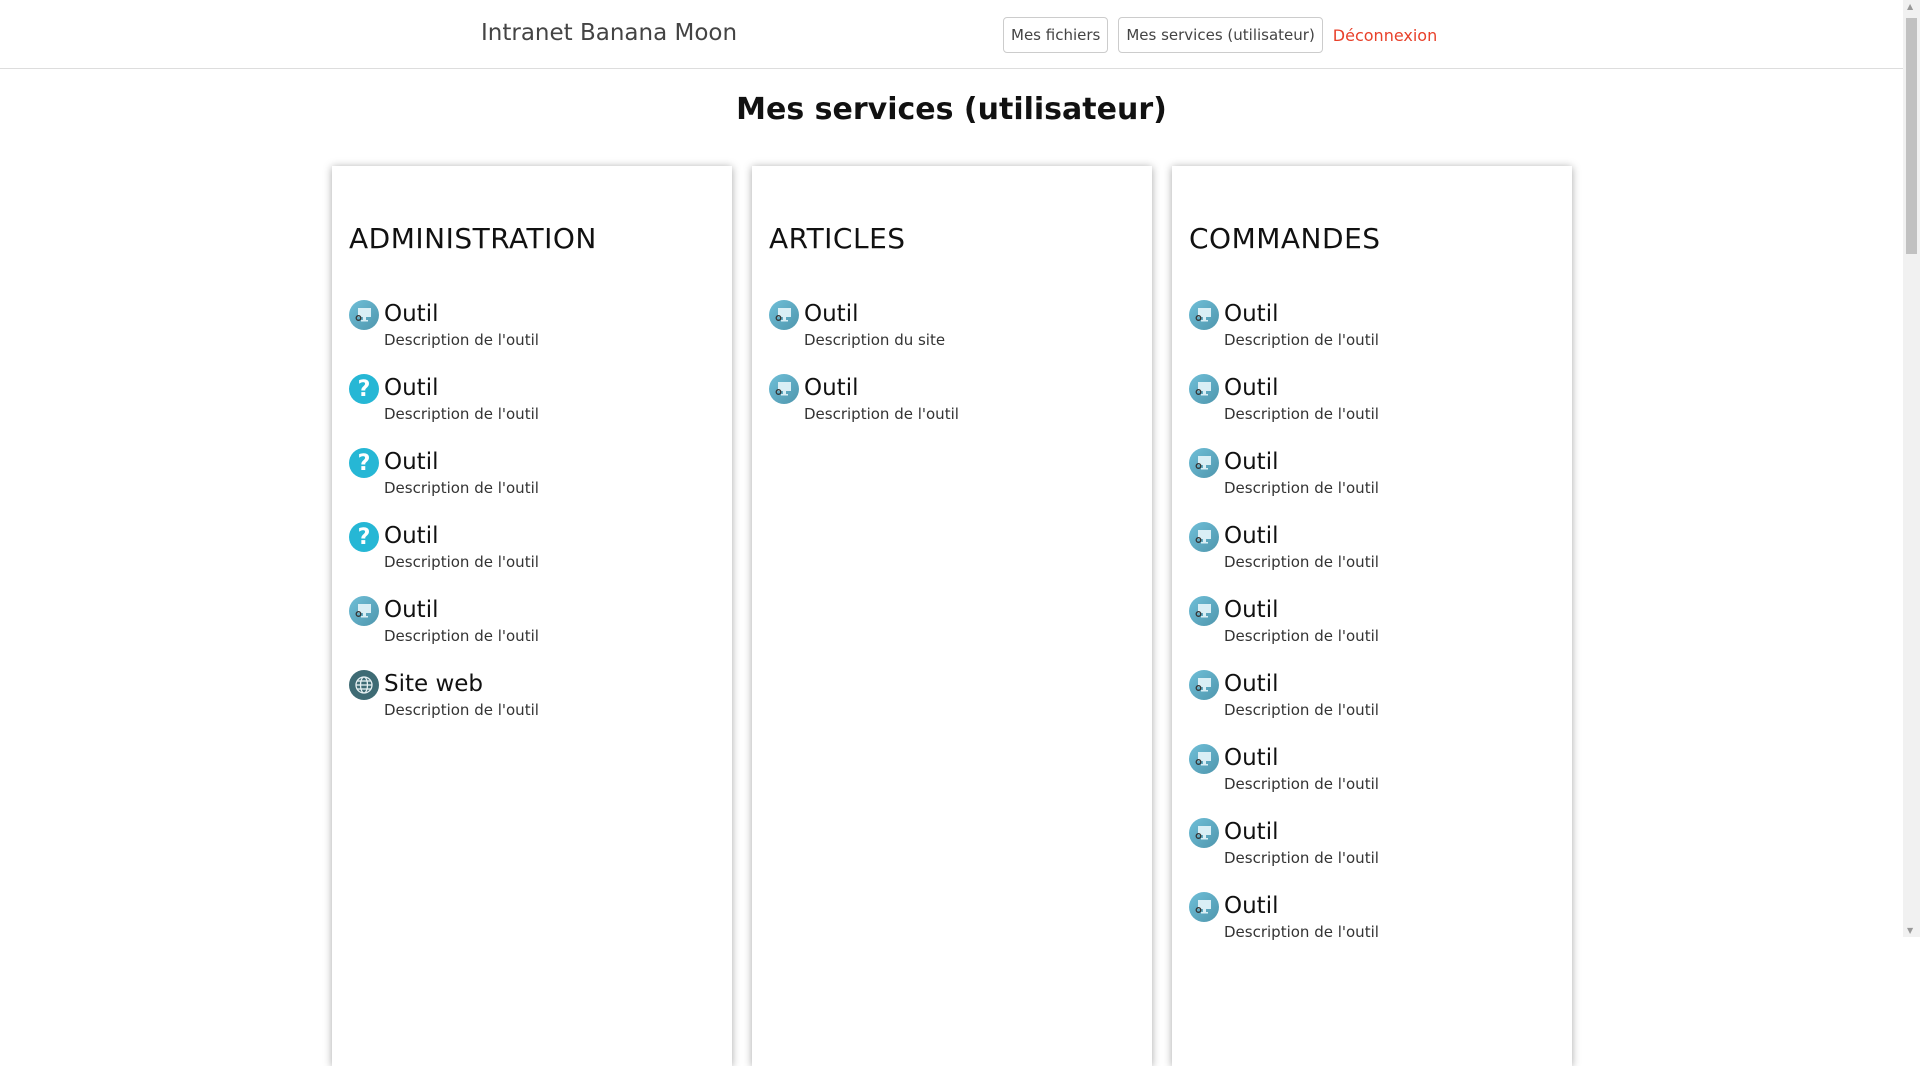 The width and height of the screenshot is (1920, 1066). What do you see at coordinates (1911, 468) in the screenshot?
I see `scrollbar: ▲ ▼` at bounding box center [1911, 468].